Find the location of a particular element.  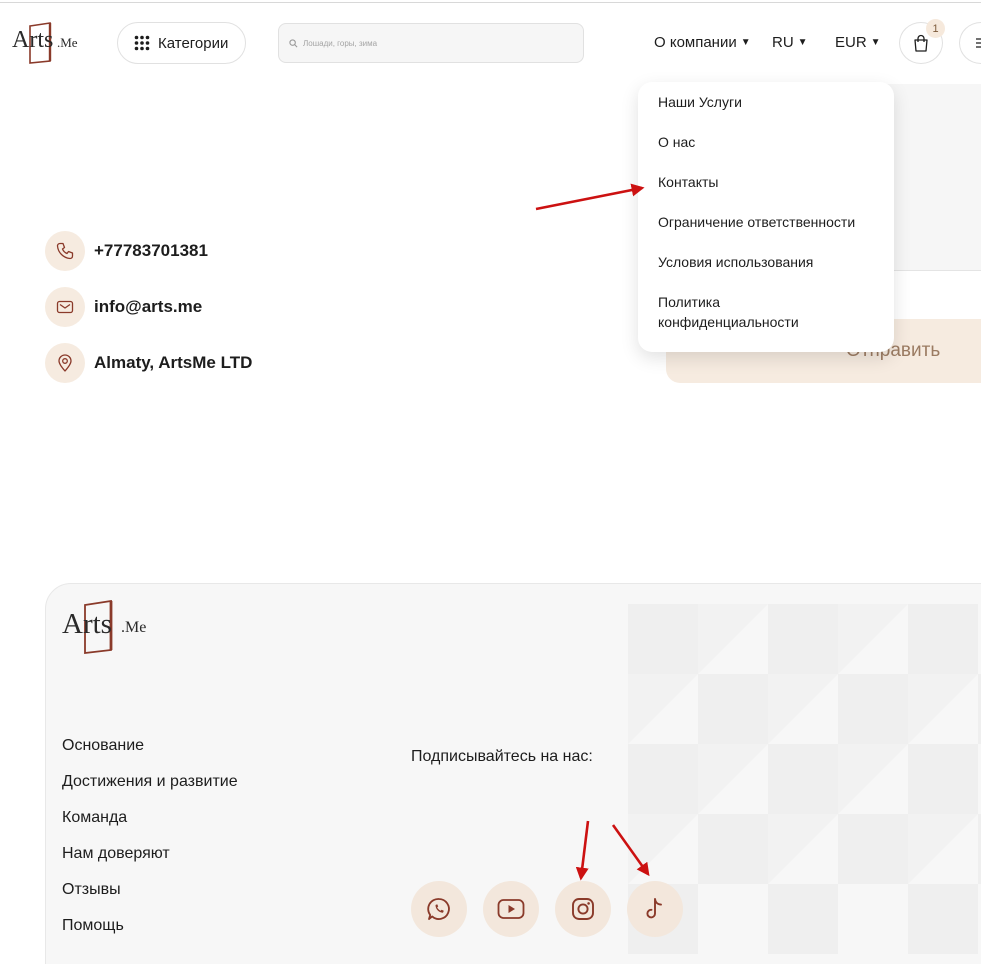

header-logo: Arts .Me is located at coordinates (47, 43).